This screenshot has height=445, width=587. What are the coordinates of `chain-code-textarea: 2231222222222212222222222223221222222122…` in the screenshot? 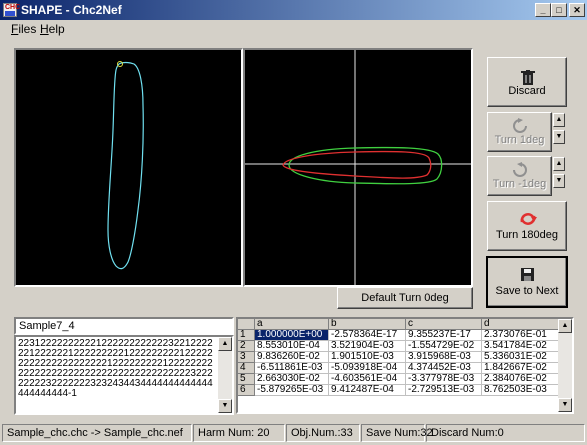 It's located at (124, 375).